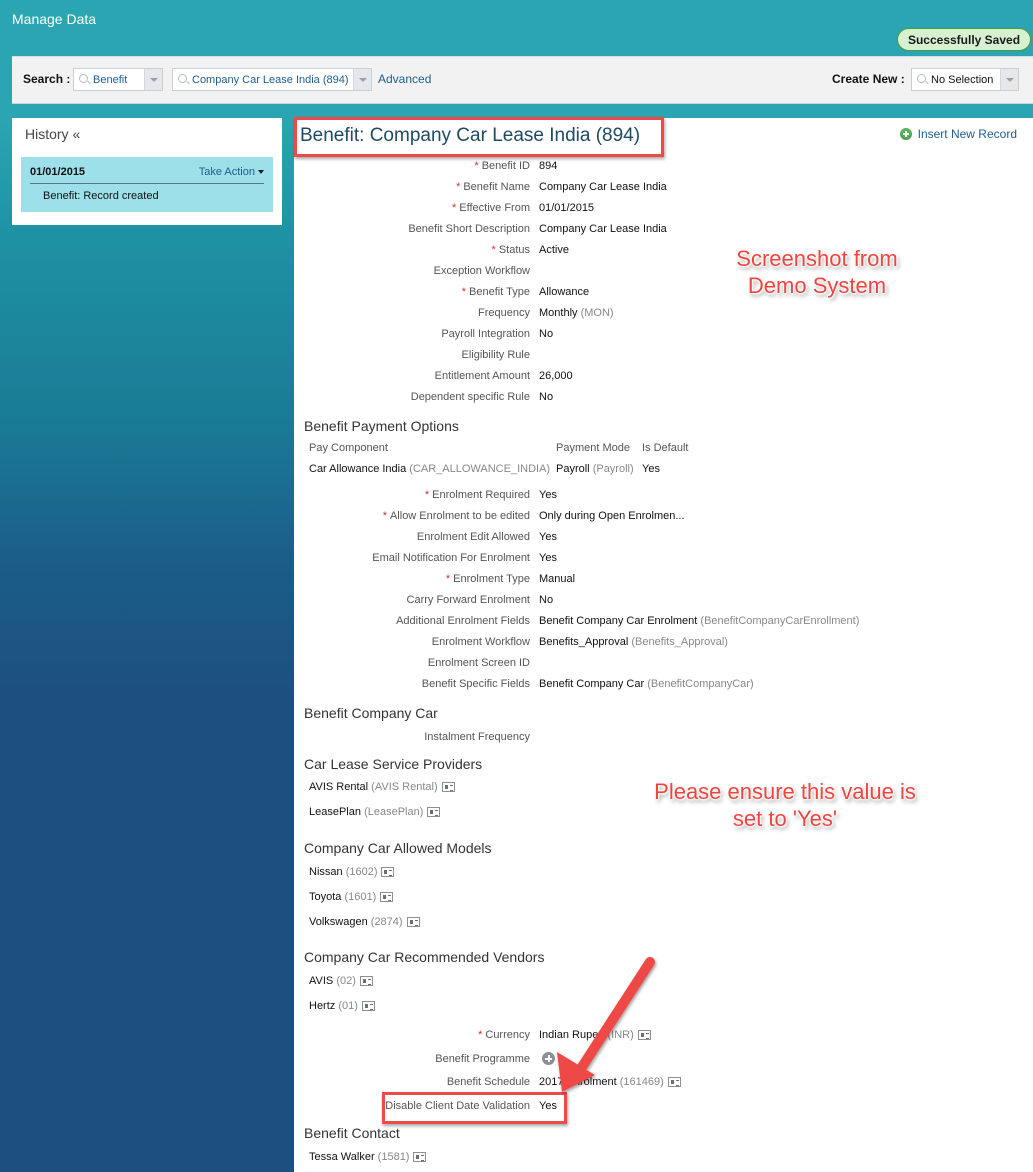 The image size is (1033, 1172). What do you see at coordinates (495, 355) in the screenshot?
I see `field-label-text: Eligibility Rule` at bounding box center [495, 355].